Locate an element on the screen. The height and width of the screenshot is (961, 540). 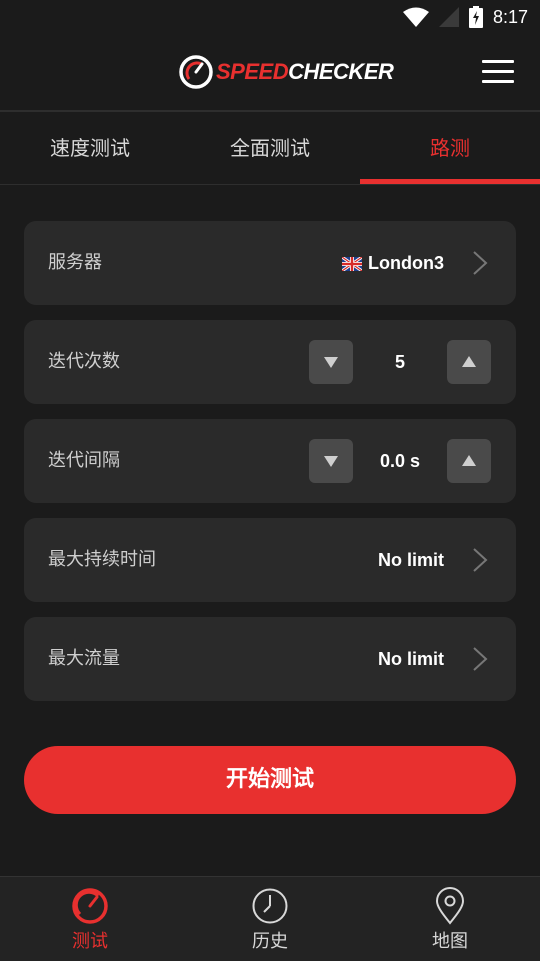
logo-text: SPEEDCHECKER is located at coordinates (305, 72).